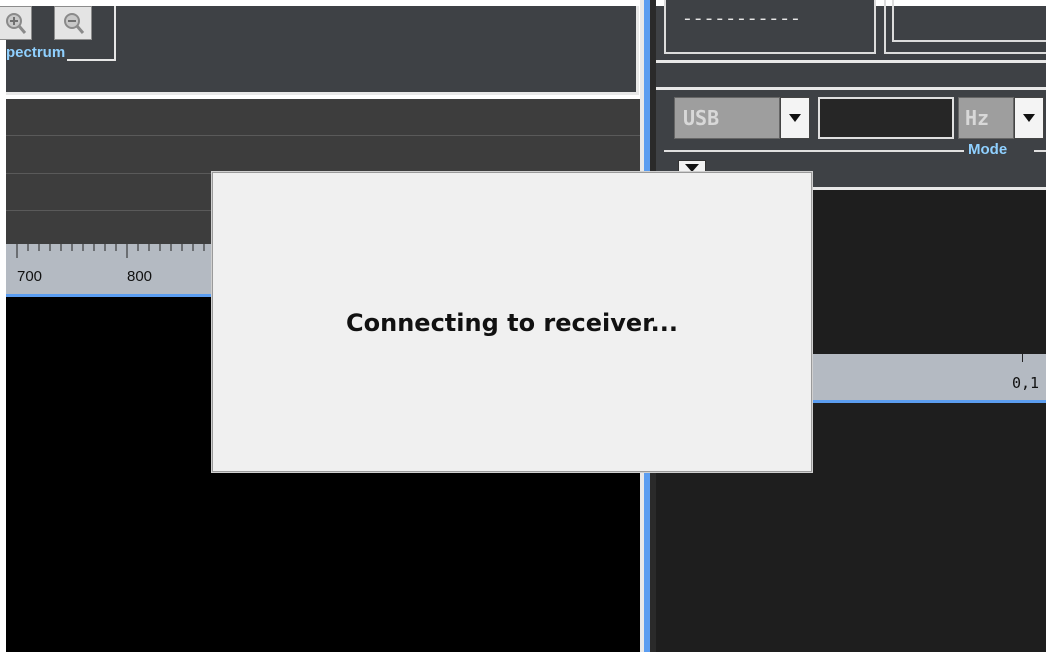 Image resolution: width=1046 pixels, height=652 pixels. Describe the element at coordinates (969, 21) in the screenshot. I see `secondary-display` at that location.